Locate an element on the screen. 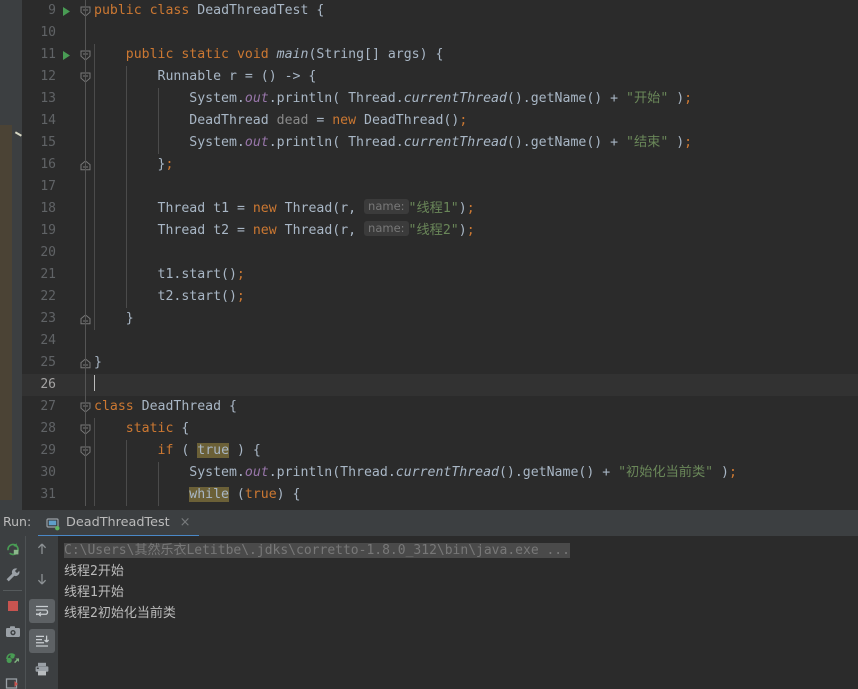 The image size is (858, 689). scroll-to-end-button is located at coordinates (42, 641).